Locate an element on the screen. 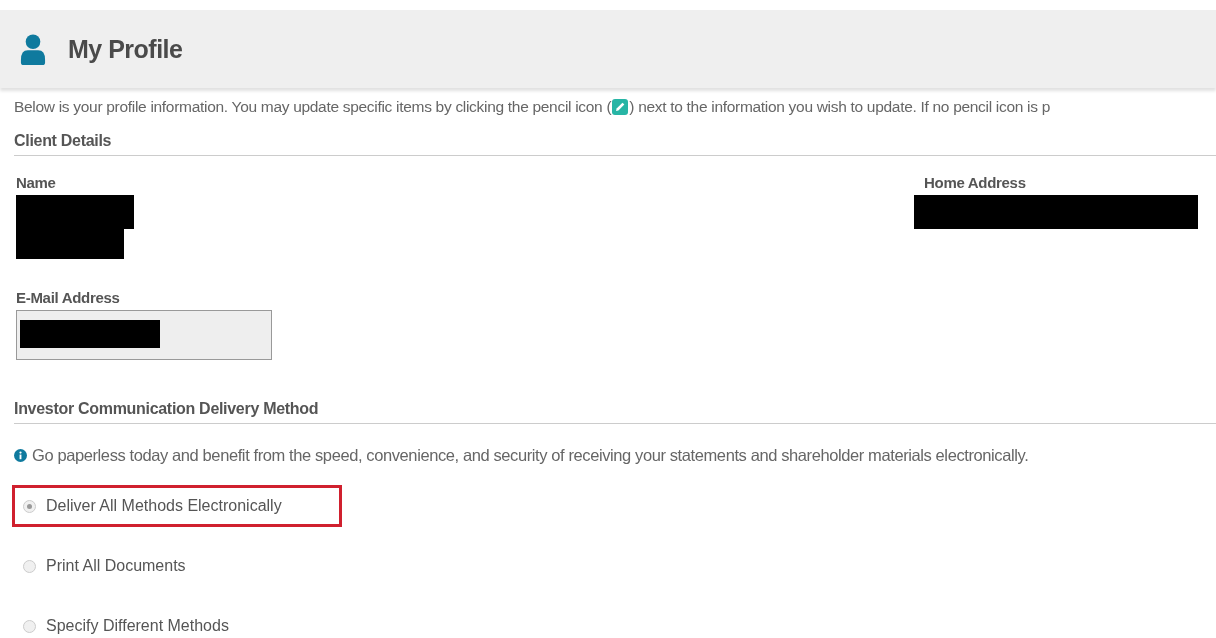 This screenshot has width=1216, height=638. field-label: E-Mail Address is located at coordinates (68, 297).